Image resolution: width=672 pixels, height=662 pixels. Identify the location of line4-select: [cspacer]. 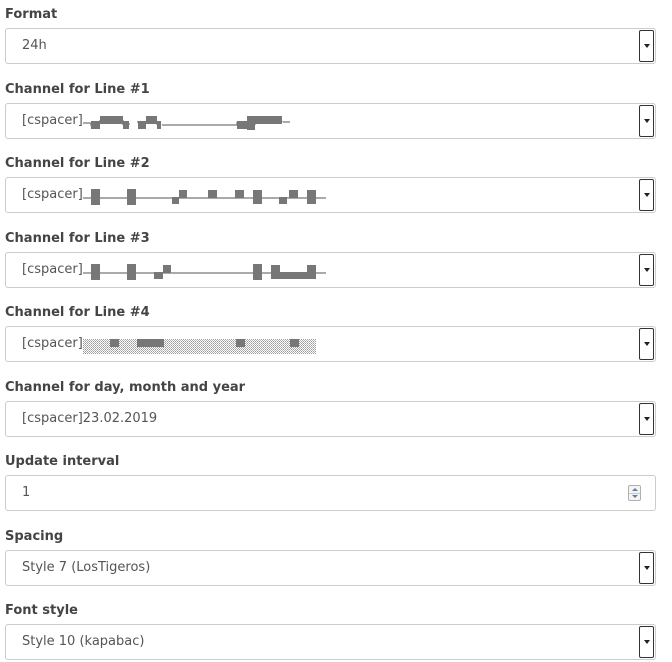
(330, 344).